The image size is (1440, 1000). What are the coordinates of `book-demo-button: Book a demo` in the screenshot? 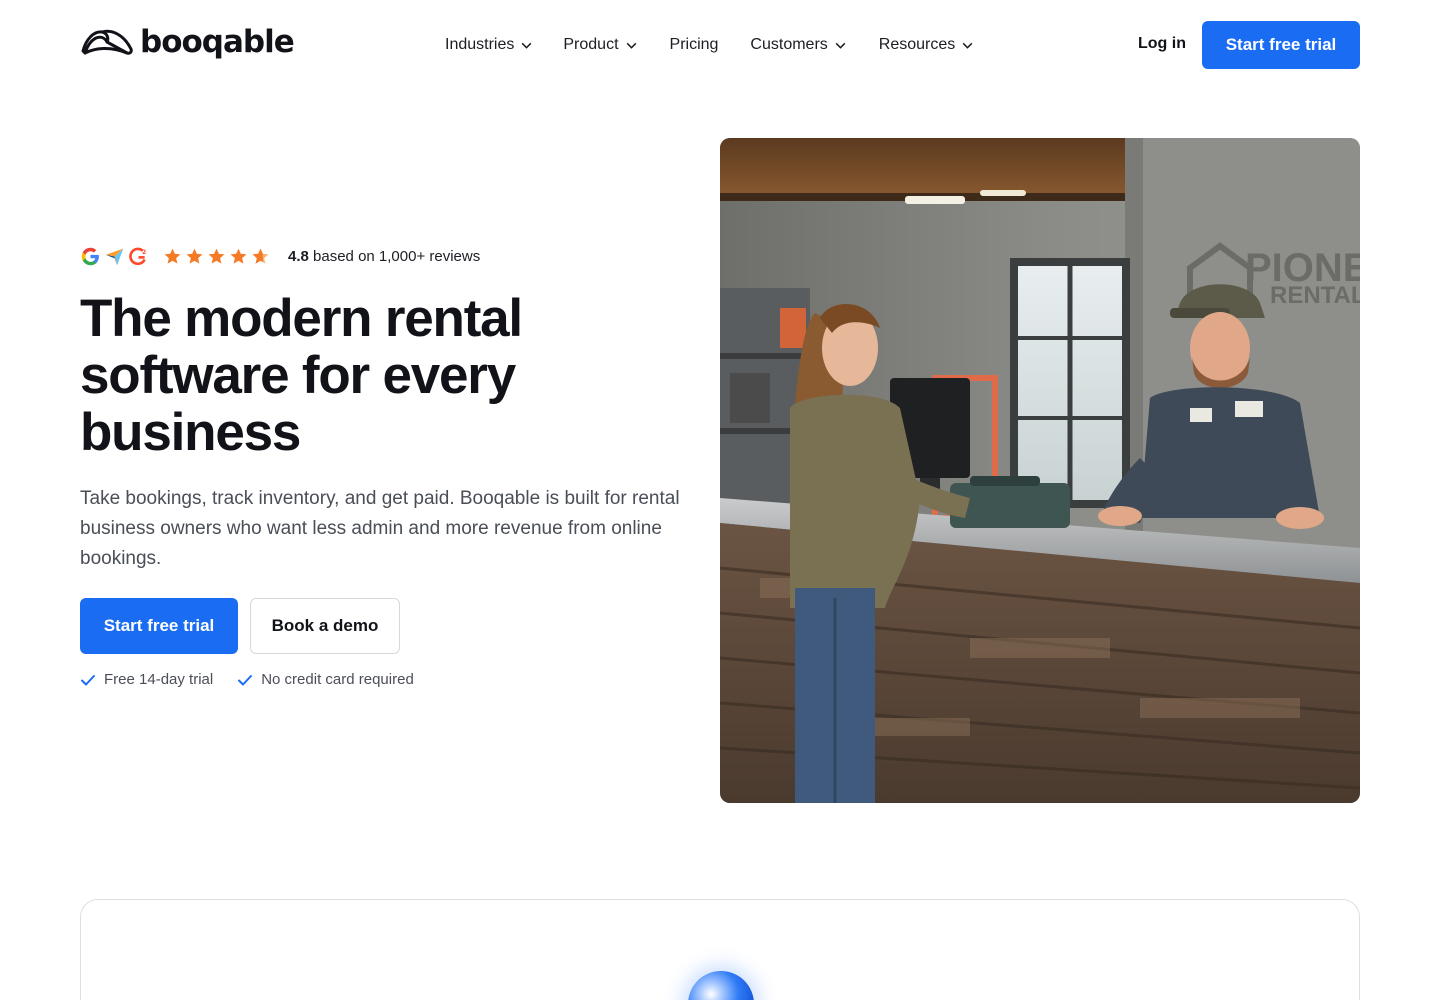 It's located at (325, 626).